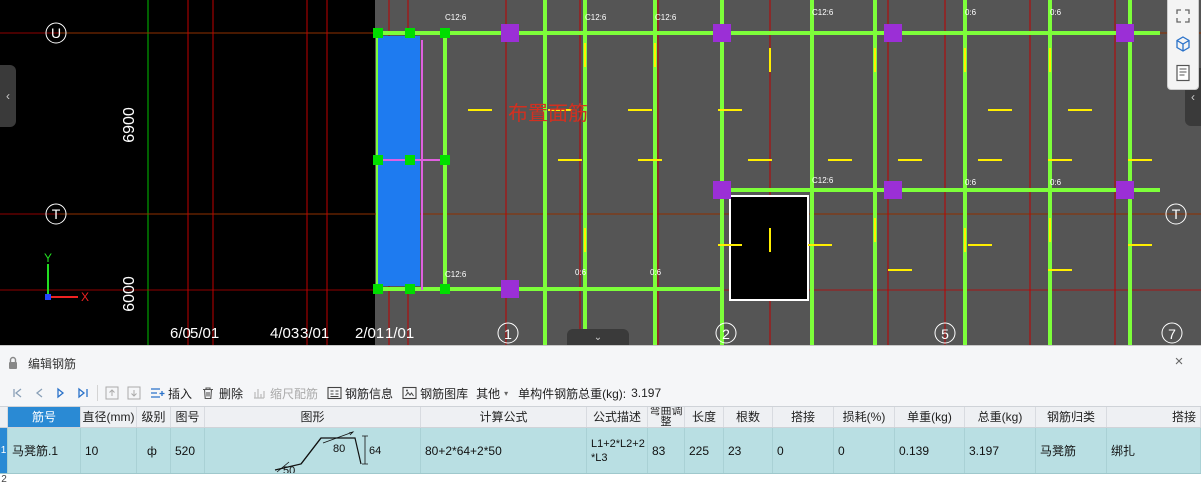  I want to click on next-icon, so click(61, 393).